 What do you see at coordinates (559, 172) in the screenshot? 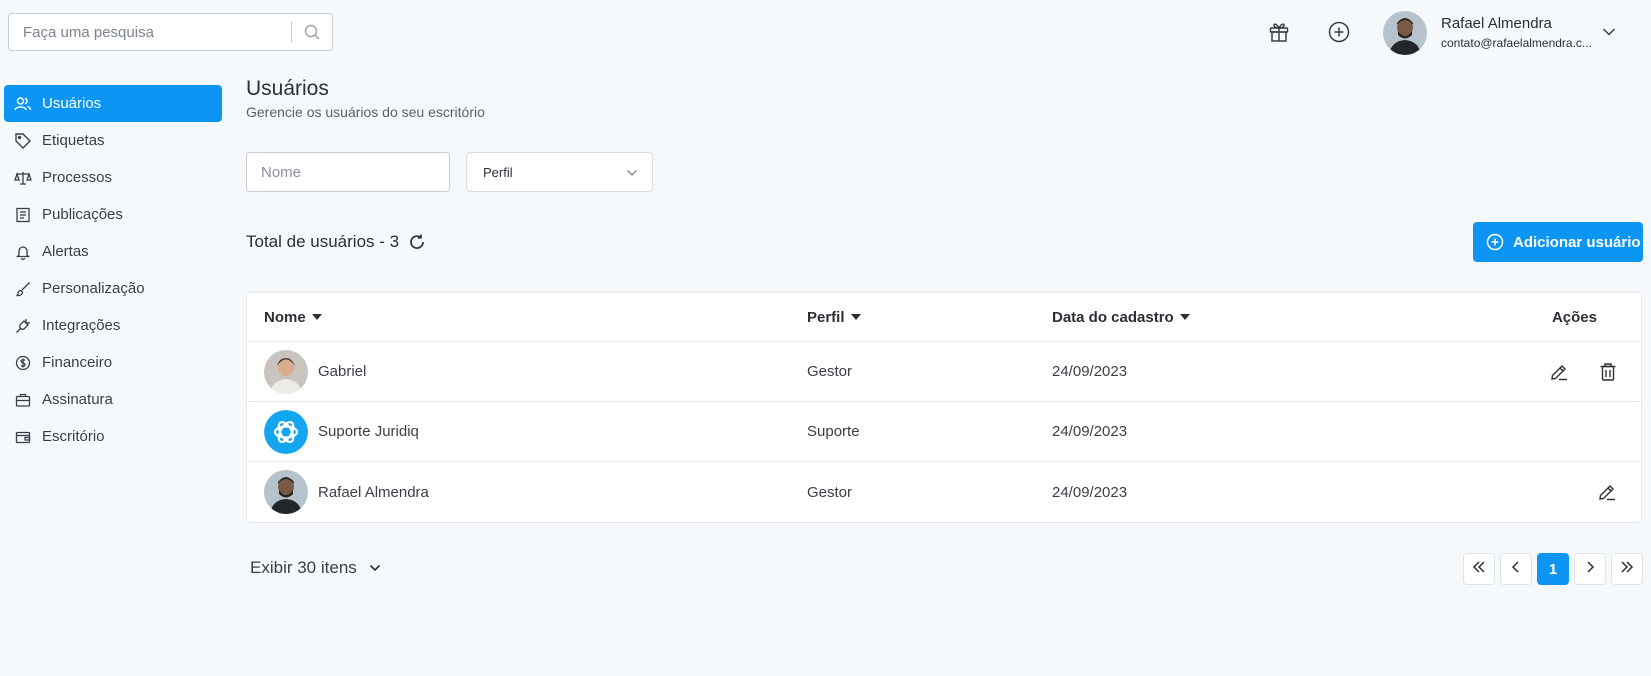
I see `perfil-select: Perfil` at bounding box center [559, 172].